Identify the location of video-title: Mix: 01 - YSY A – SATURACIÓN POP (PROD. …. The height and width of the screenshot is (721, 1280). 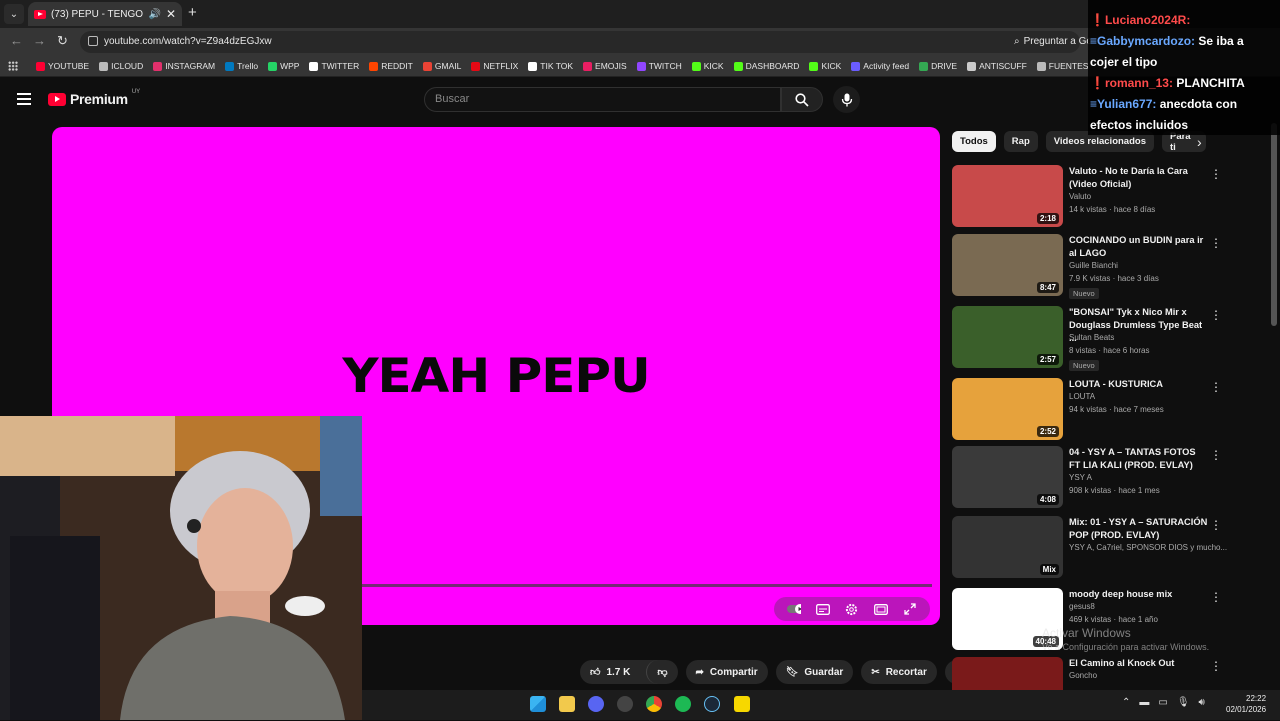
(1139, 529).